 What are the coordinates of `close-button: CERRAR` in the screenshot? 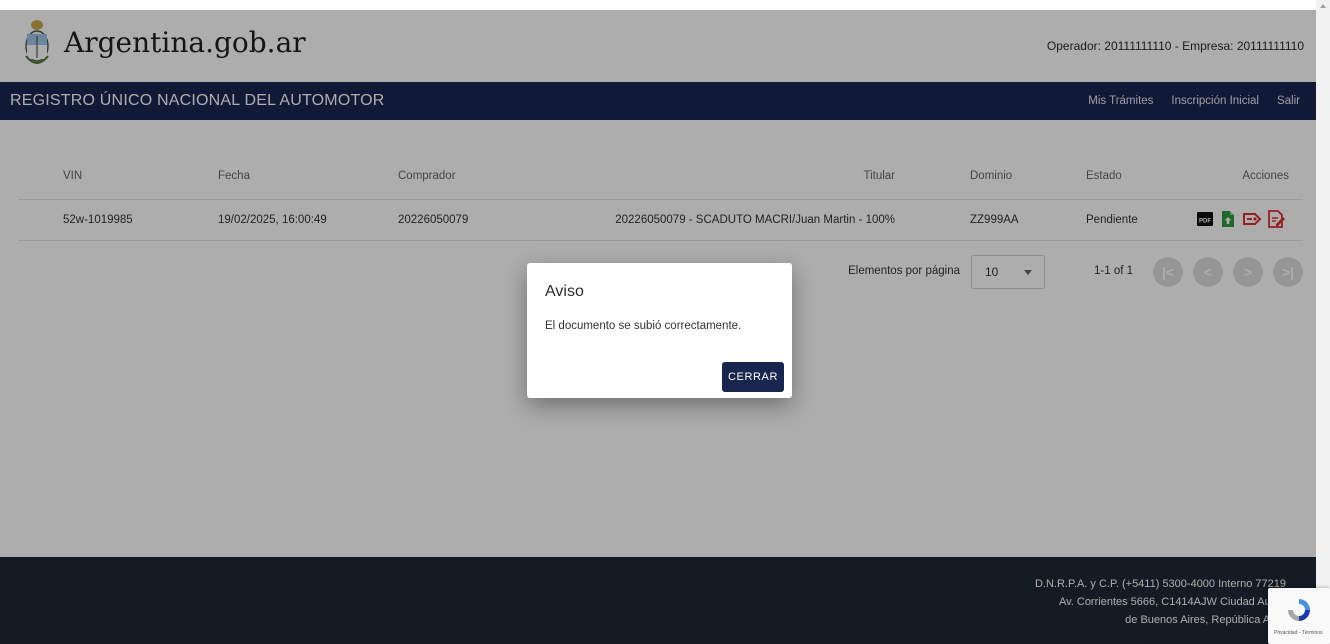 It's located at (753, 377).